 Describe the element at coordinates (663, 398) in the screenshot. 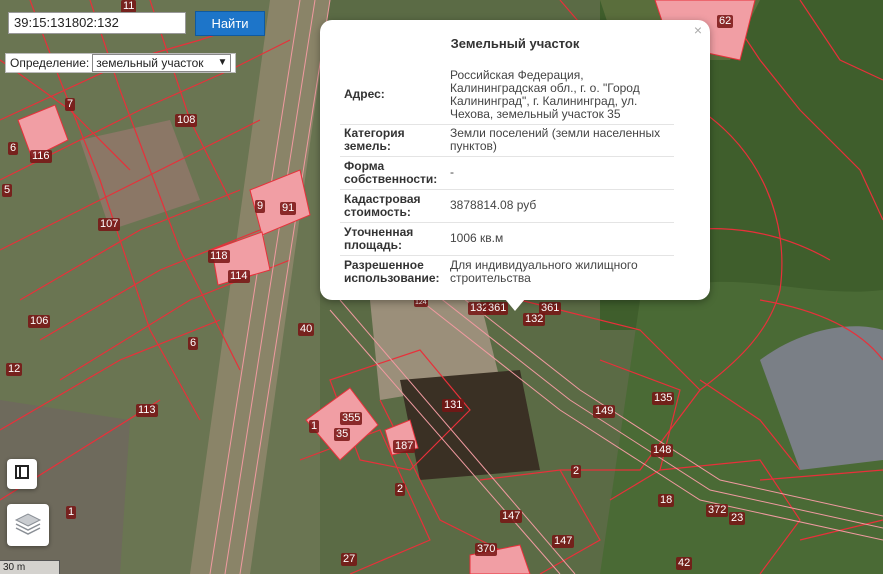

I see `parcel-label: 135` at that location.